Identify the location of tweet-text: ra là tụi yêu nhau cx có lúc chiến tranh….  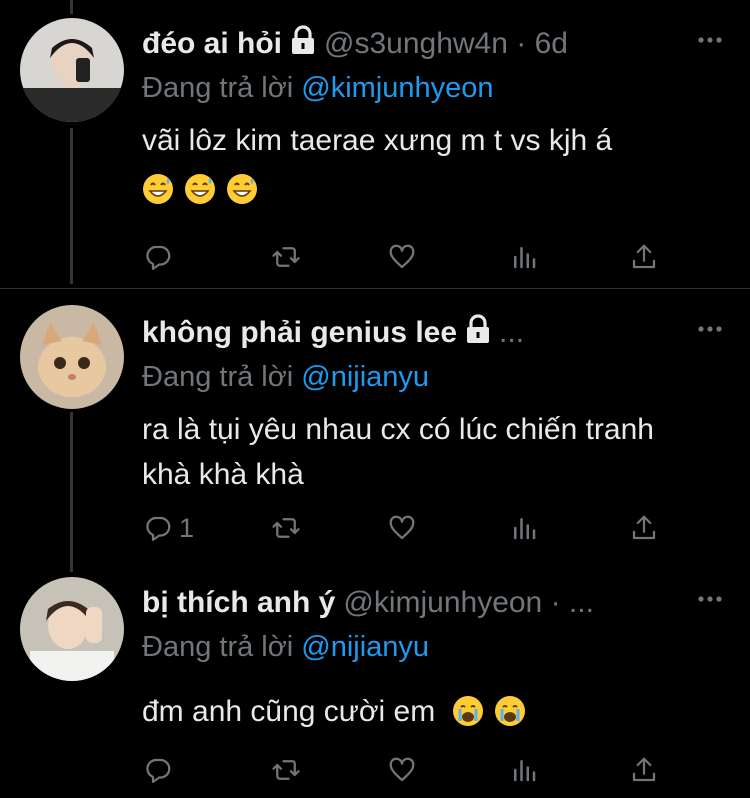
(398, 452).